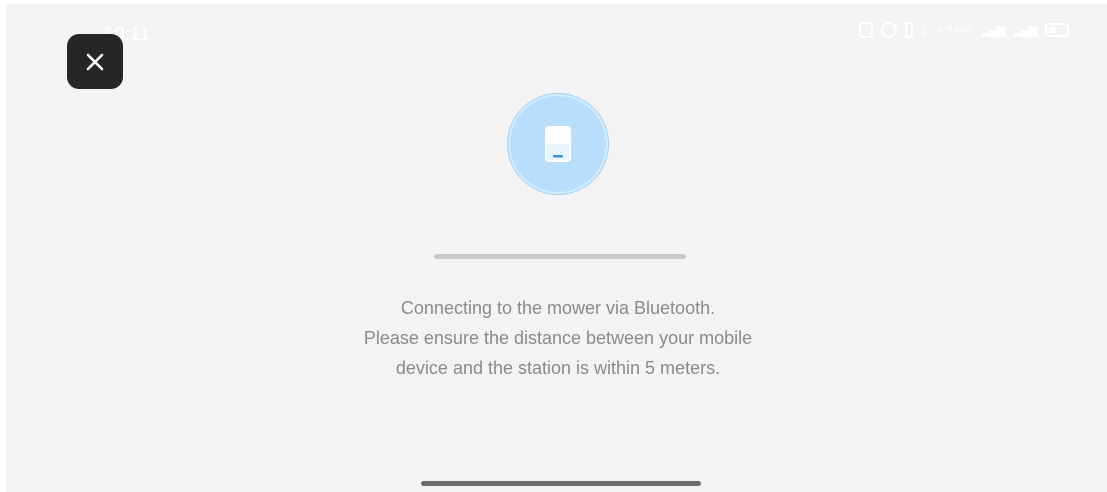 The width and height of the screenshot is (1107, 492). I want to click on battery-icon, so click(1057, 30).